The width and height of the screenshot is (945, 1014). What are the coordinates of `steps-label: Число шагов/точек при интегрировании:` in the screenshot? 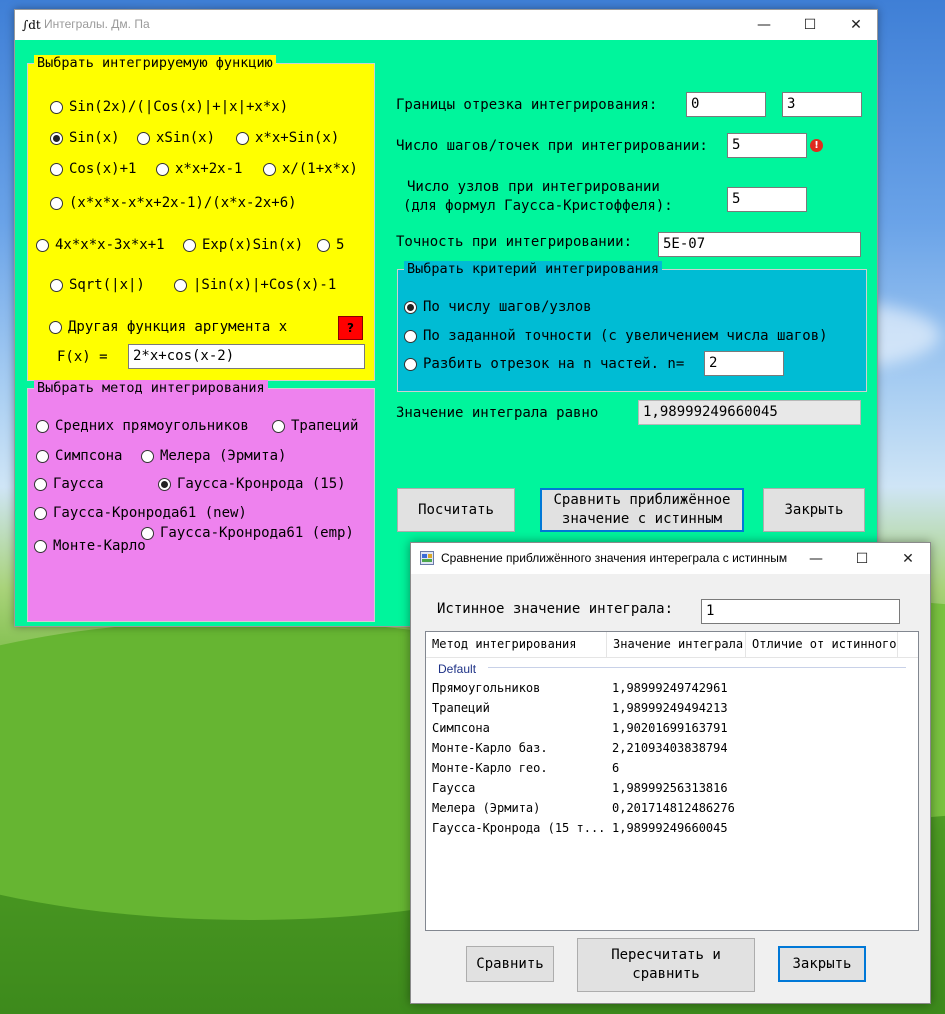 It's located at (552, 146).